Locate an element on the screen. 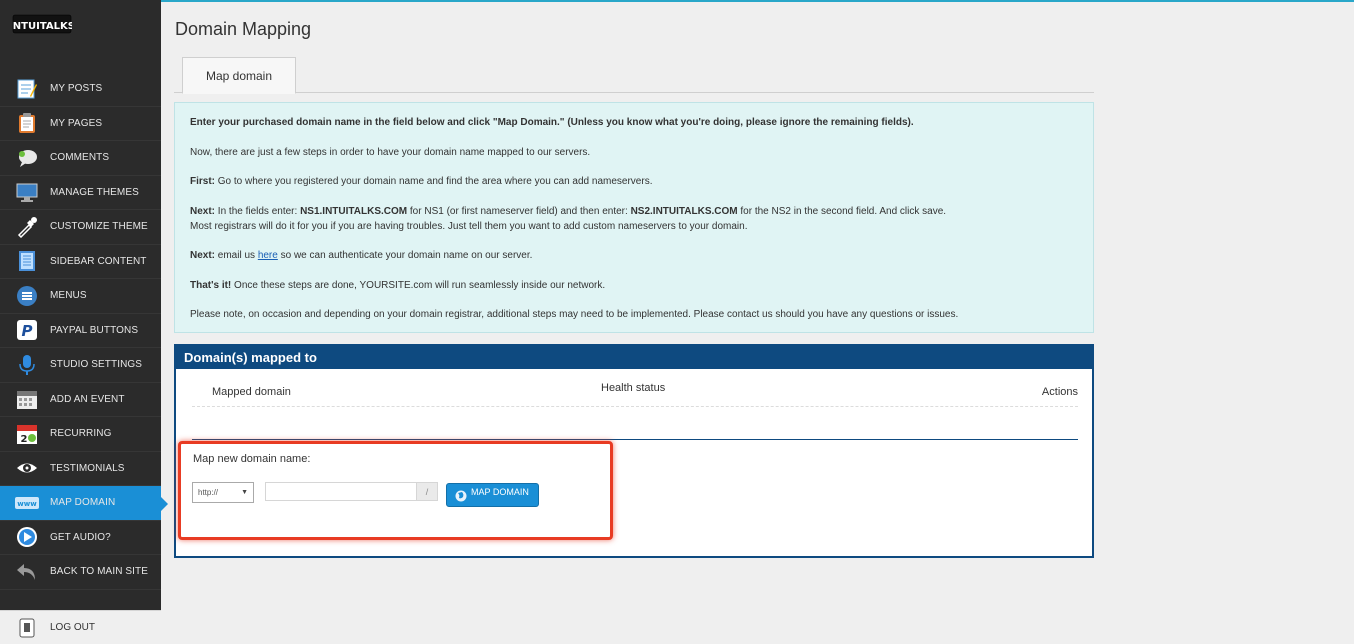  sidebar-item-label: ADD AN EVENT is located at coordinates (87, 399).